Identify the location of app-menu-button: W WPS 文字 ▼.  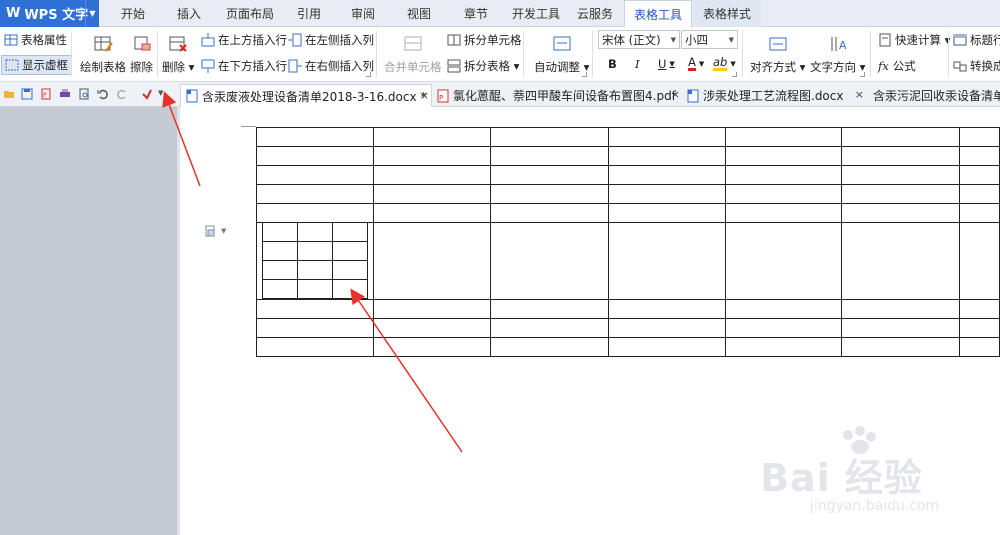
(49, 13).